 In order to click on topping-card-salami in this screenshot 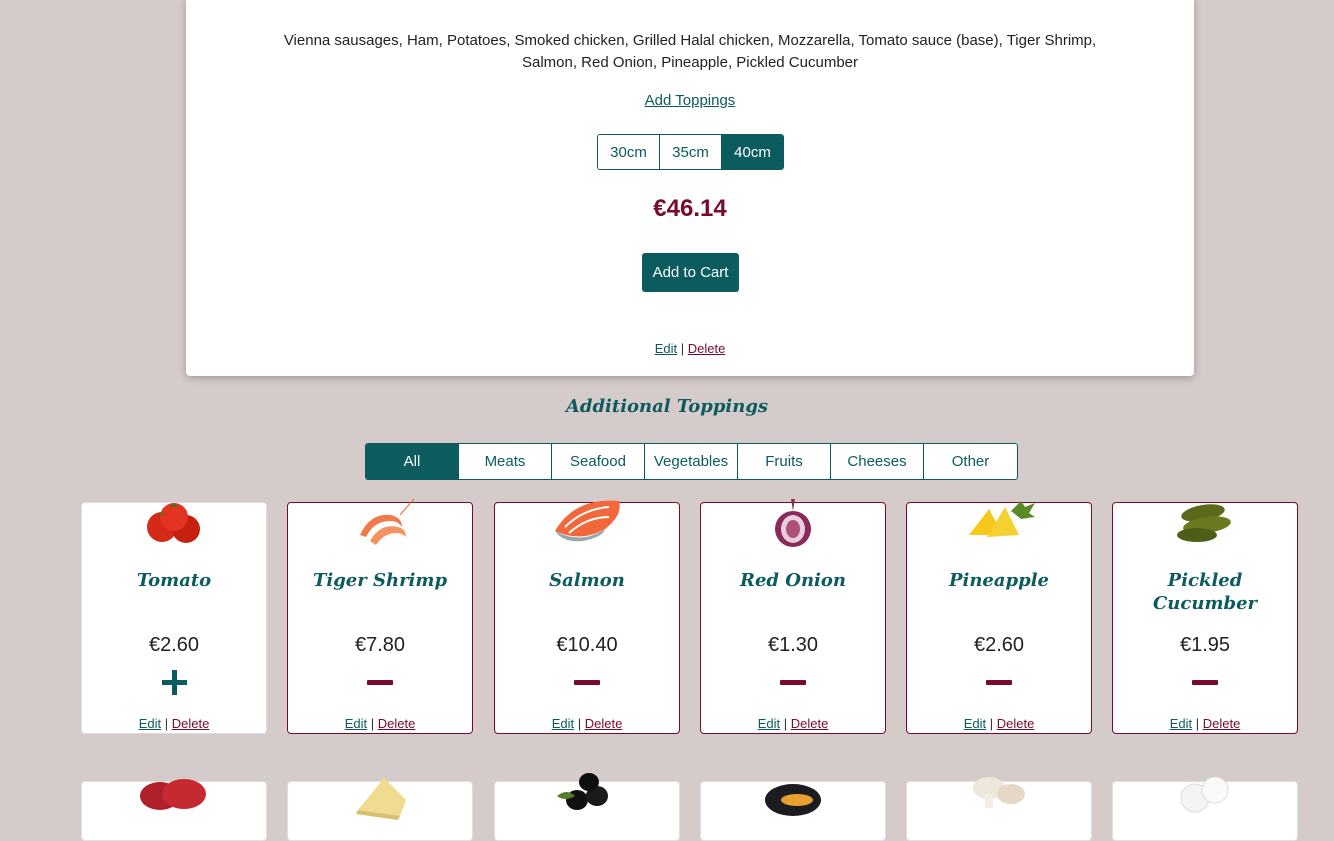, I will do `click(174, 810)`.